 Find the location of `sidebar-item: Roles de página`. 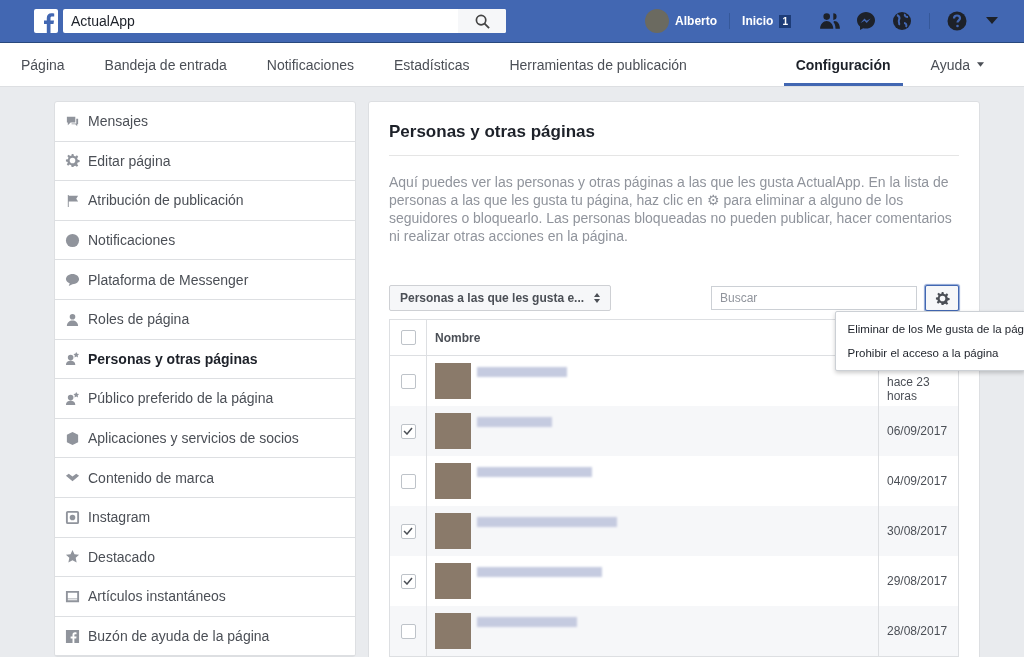

sidebar-item: Roles de página is located at coordinates (205, 319).